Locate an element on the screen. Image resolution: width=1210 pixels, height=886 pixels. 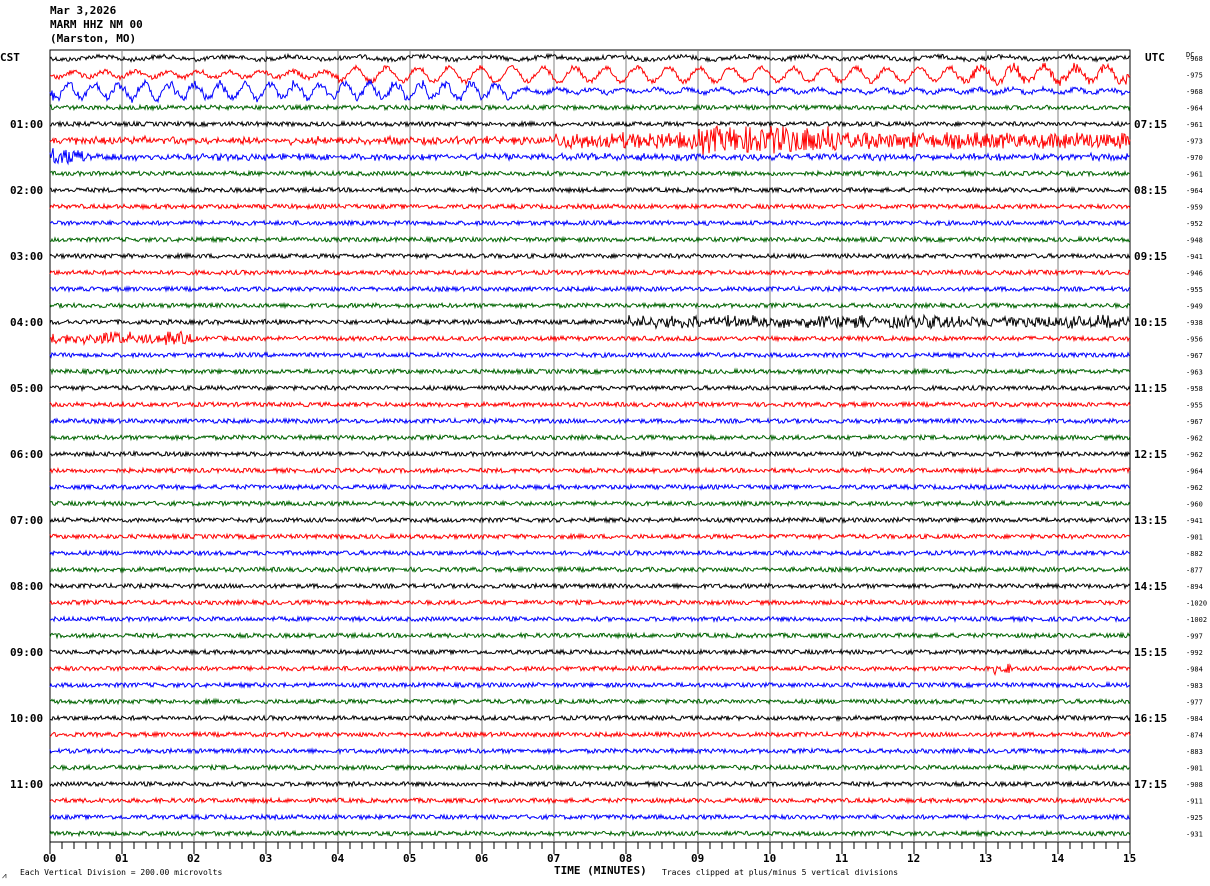
x-tick-label: 10 is located at coordinates (769, 858).